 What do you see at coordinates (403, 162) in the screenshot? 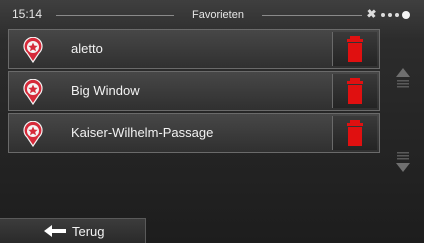
I see `scroll-down-icon` at bounding box center [403, 162].